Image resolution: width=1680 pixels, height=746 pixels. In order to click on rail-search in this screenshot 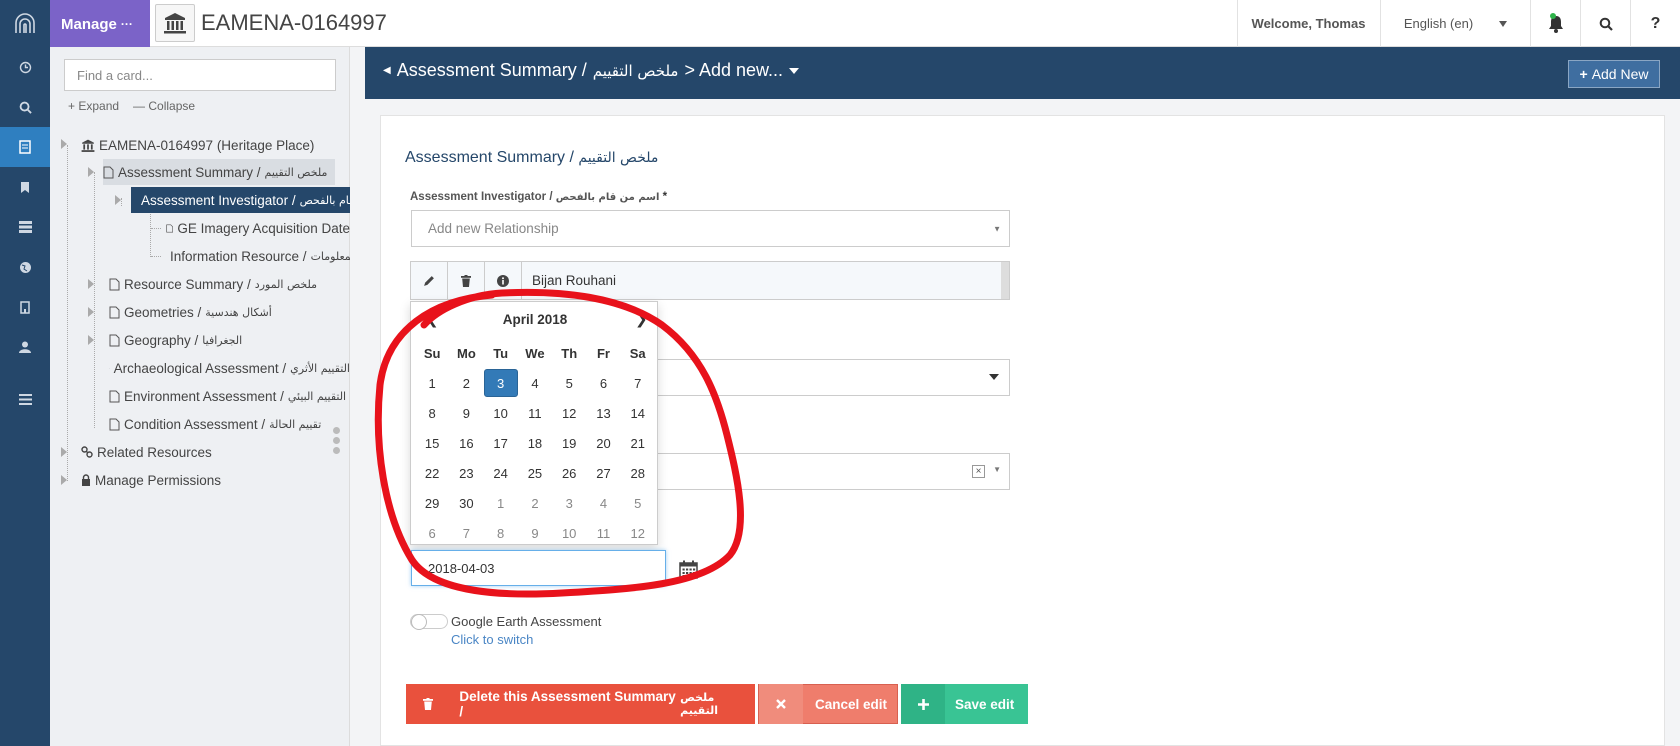, I will do `click(25, 107)`.